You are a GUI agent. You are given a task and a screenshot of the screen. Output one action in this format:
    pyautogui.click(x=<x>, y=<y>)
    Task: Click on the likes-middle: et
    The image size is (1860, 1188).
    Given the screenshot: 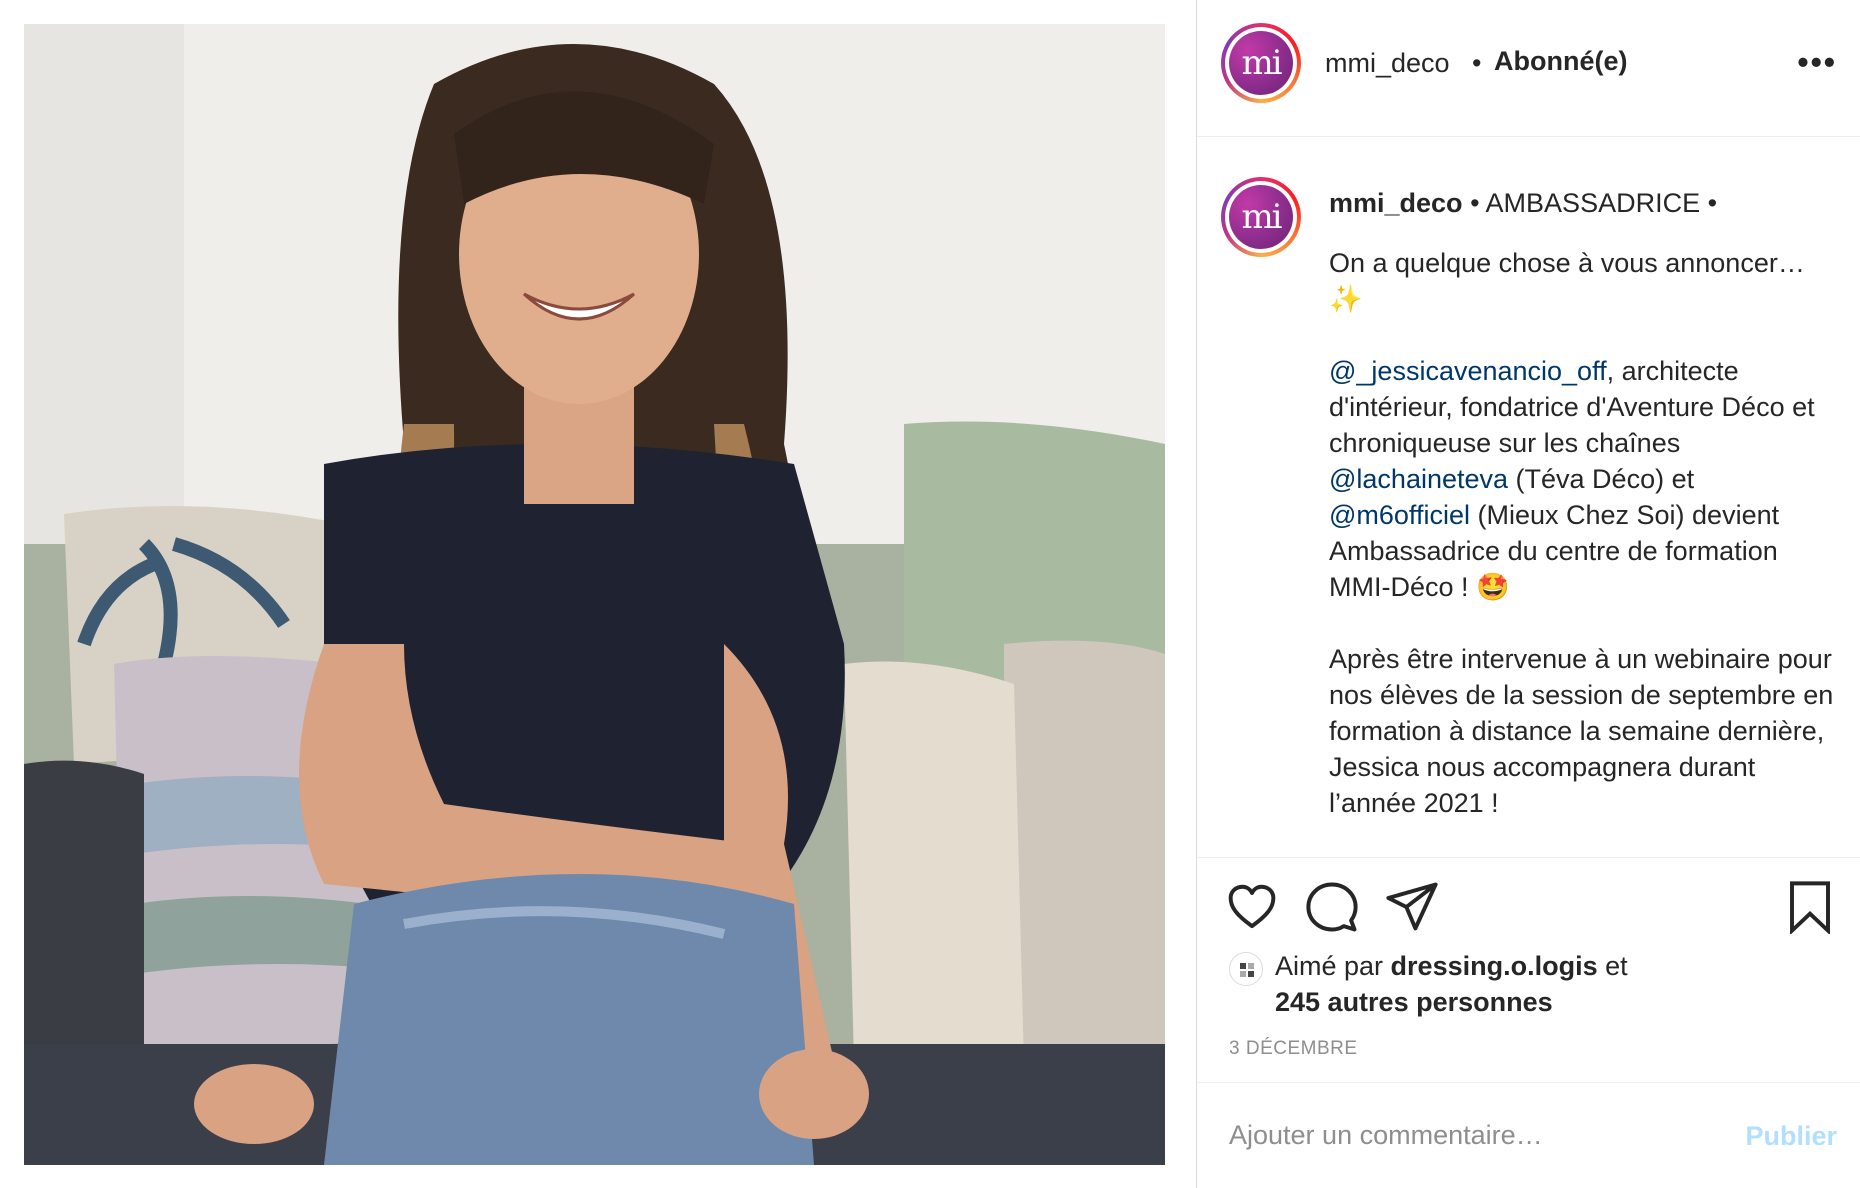 What is the action you would take?
    pyautogui.click(x=1612, y=966)
    